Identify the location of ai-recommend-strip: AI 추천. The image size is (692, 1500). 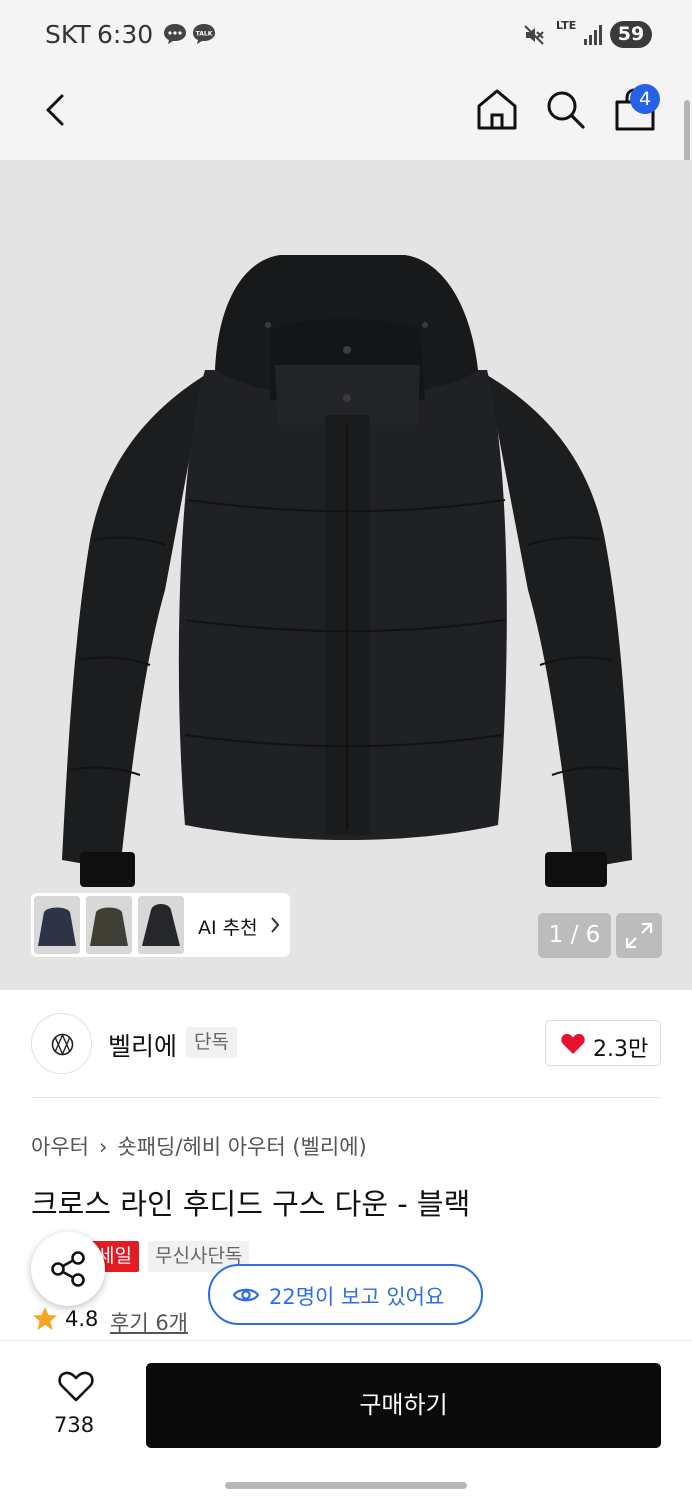
(160, 925).